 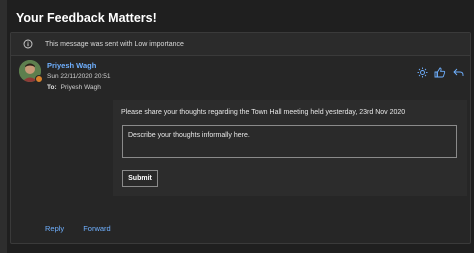 I want to click on message-actions, so click(x=440, y=72).